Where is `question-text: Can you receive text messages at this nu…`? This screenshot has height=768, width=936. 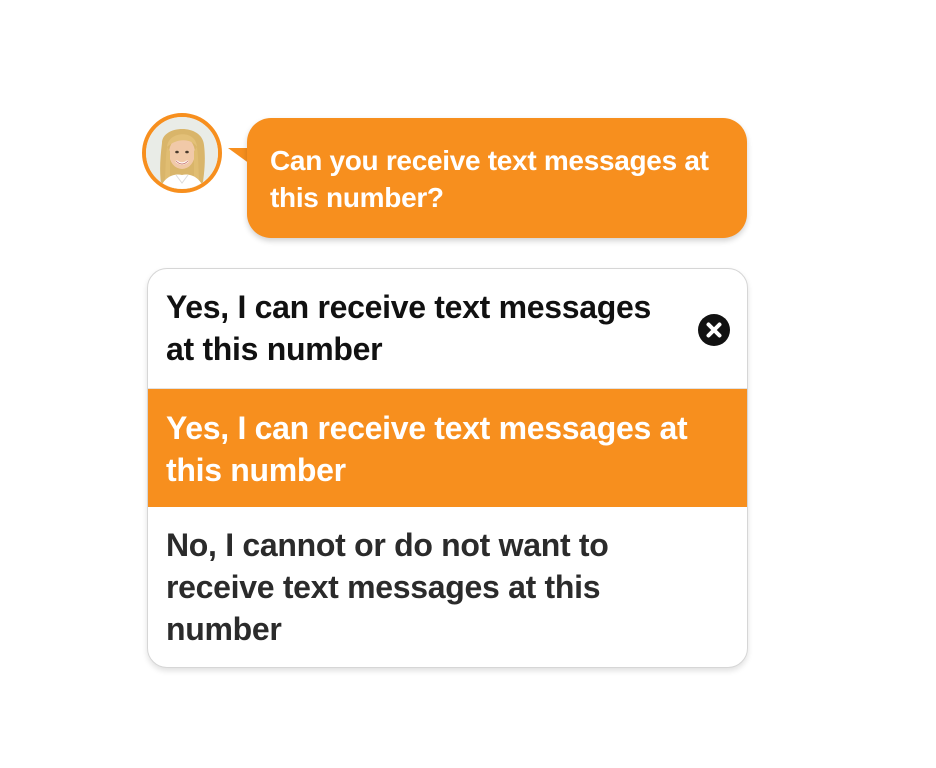
question-text: Can you receive text messages at this nu… is located at coordinates (489, 179).